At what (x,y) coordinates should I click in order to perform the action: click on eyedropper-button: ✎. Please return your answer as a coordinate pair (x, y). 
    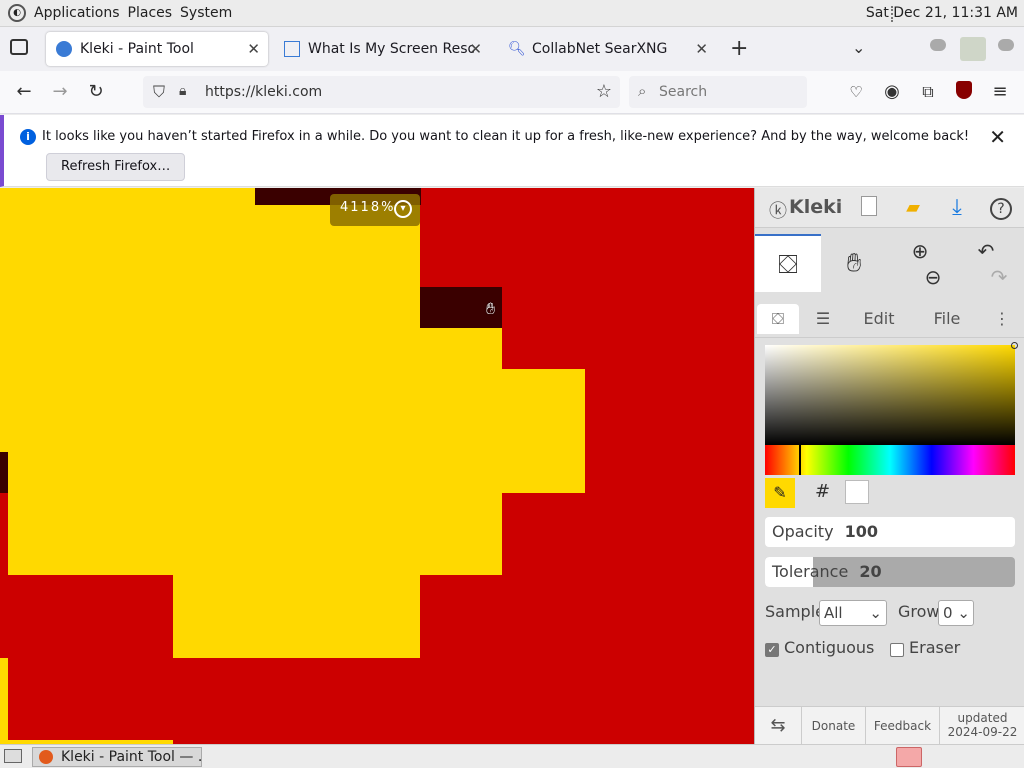
    Looking at the image, I should click on (780, 493).